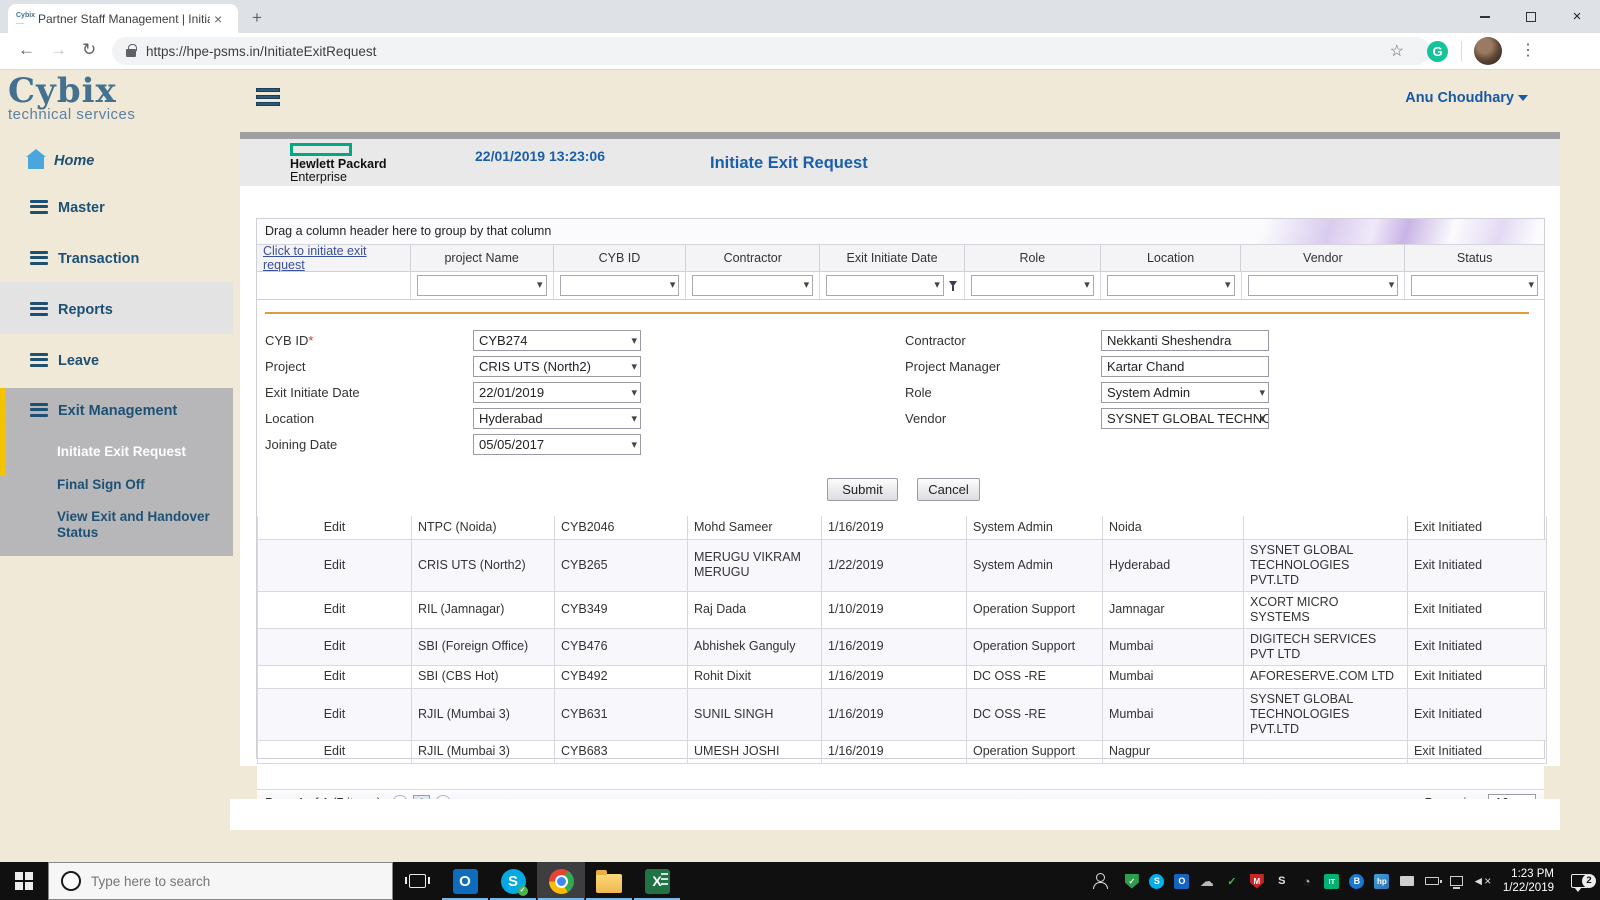 This screenshot has height=900, width=1600. Describe the element at coordinates (1332, 881) in the screenshot. I see `it-app-icon: IT` at that location.